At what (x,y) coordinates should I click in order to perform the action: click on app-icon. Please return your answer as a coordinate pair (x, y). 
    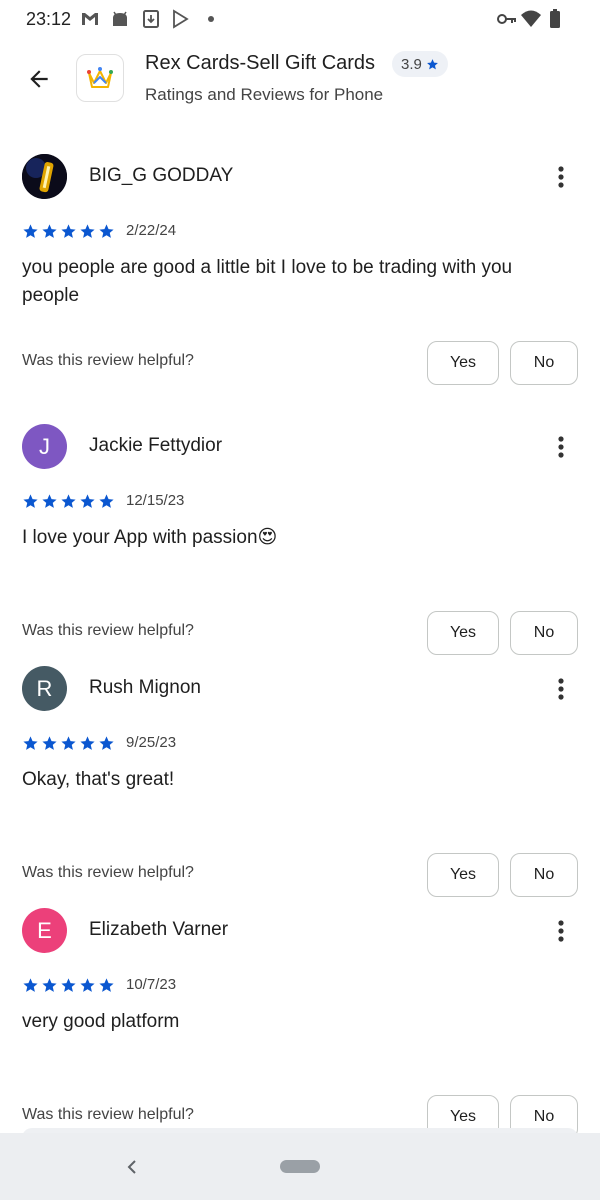
    Looking at the image, I should click on (100, 78).